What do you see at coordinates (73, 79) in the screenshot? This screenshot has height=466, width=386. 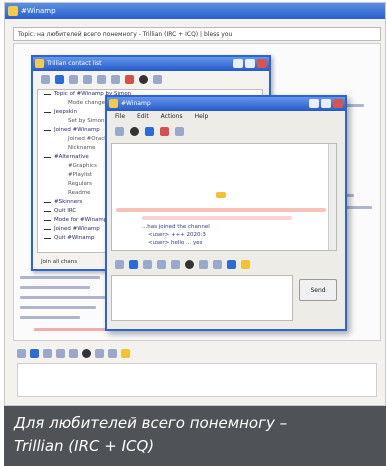 I see `message-icon` at bounding box center [73, 79].